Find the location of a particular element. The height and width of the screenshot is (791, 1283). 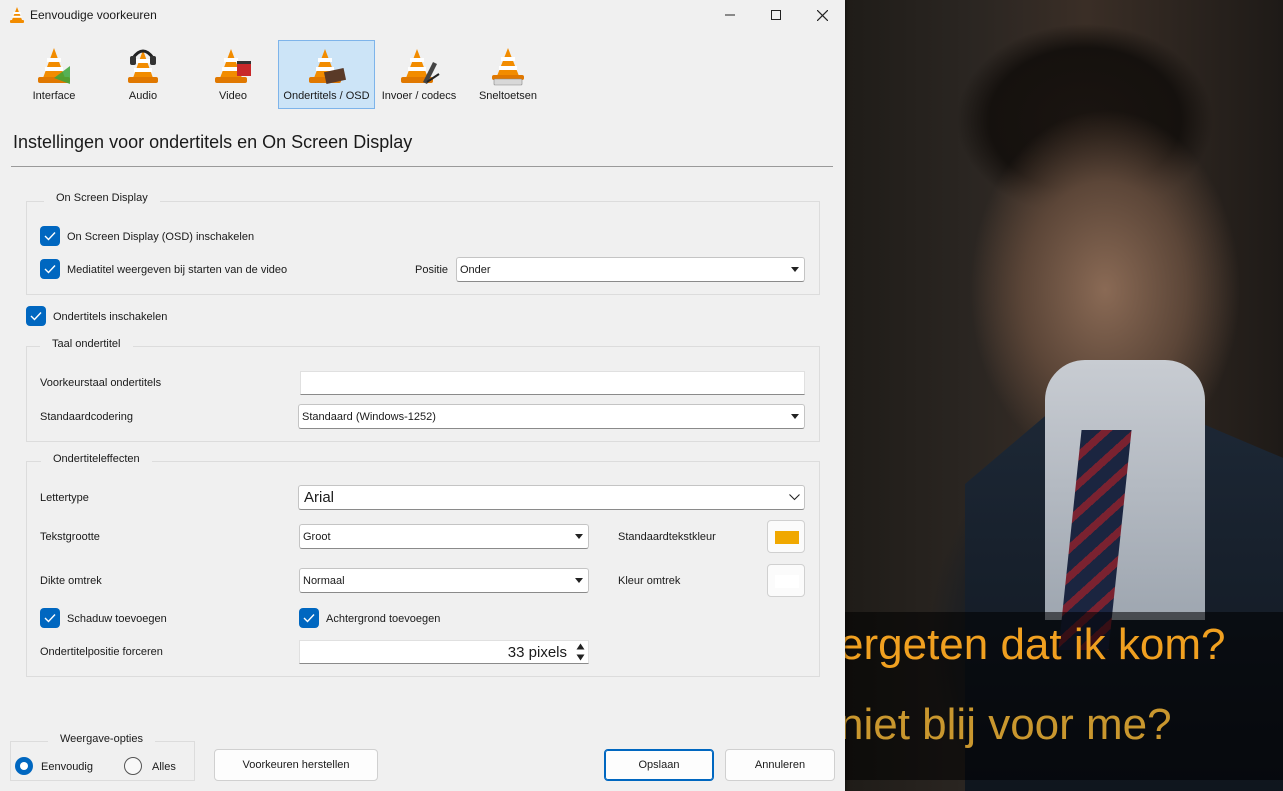

position-label: Positie is located at coordinates (432, 270).